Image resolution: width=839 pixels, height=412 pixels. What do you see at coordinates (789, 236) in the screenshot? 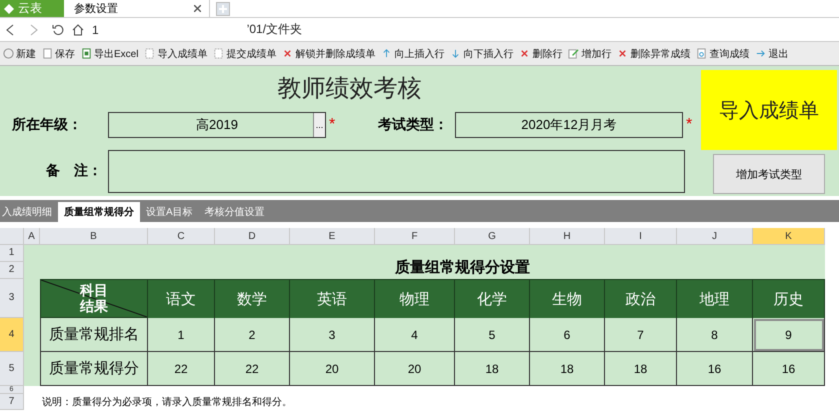
I see `column-header: K` at bounding box center [789, 236].